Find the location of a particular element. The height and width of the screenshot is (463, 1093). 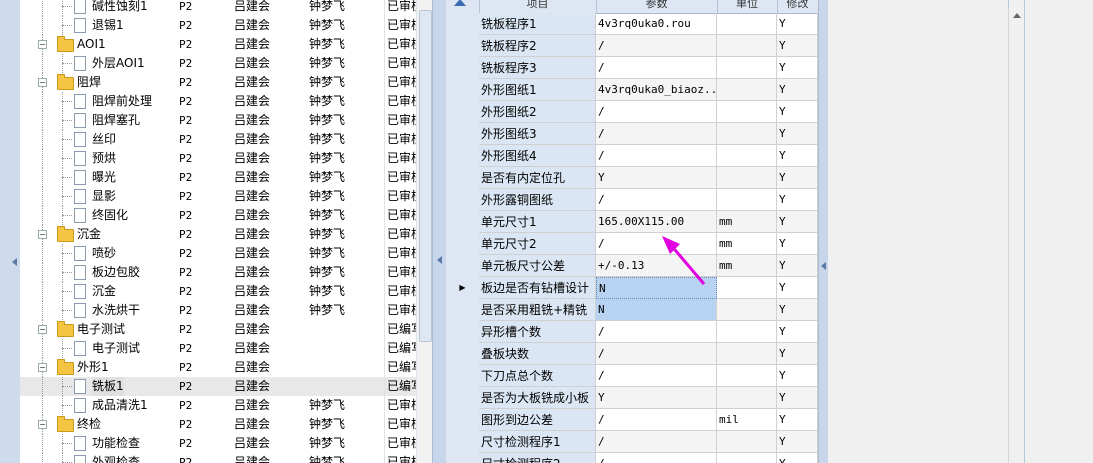

grid-row: 铣板程序3/ Y is located at coordinates (632, 68).